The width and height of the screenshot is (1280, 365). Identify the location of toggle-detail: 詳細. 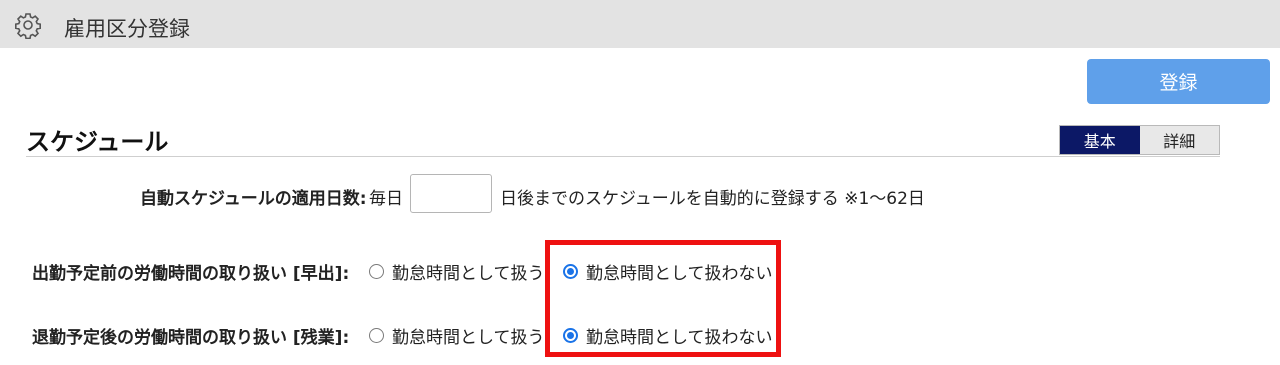
(1179, 140).